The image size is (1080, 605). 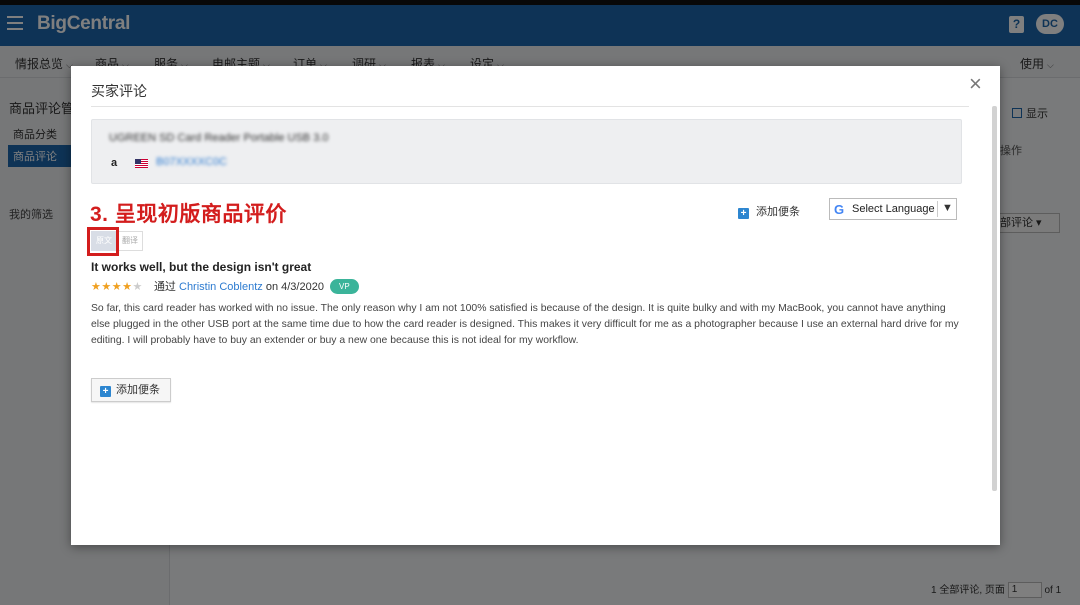 What do you see at coordinates (141, 163) in the screenshot?
I see `us-flag-icon` at bounding box center [141, 163].